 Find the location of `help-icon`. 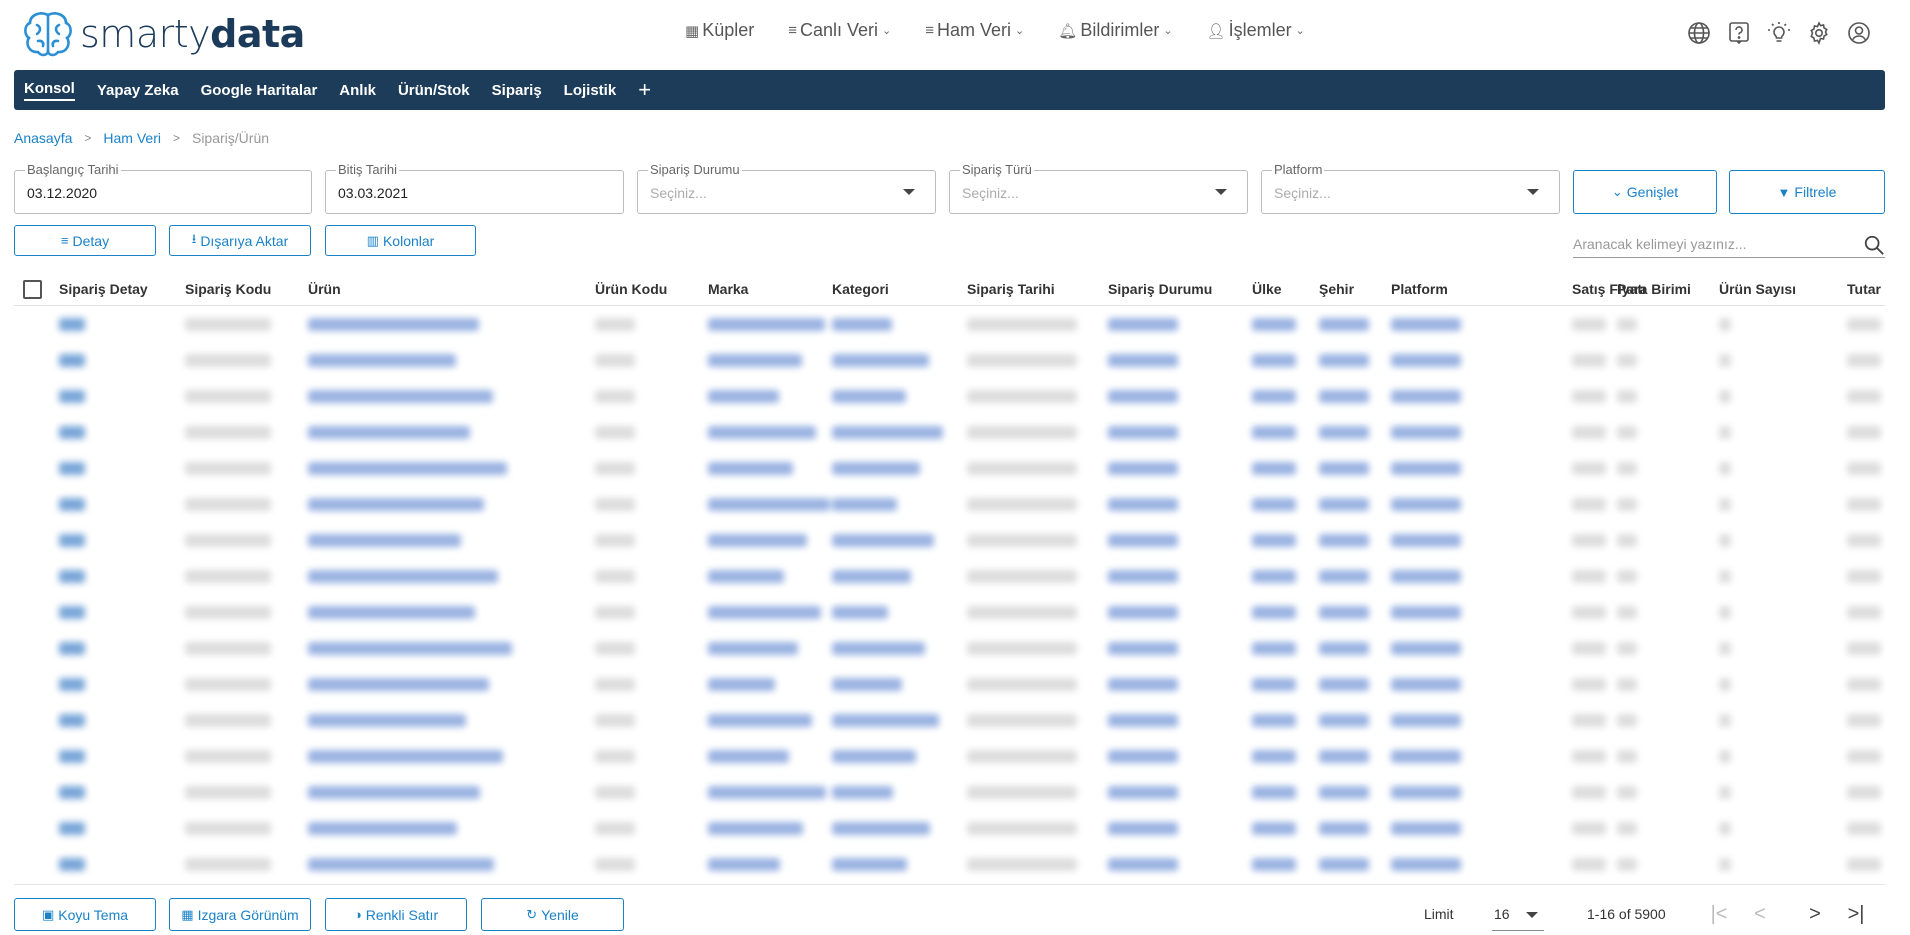

help-icon is located at coordinates (1739, 33).